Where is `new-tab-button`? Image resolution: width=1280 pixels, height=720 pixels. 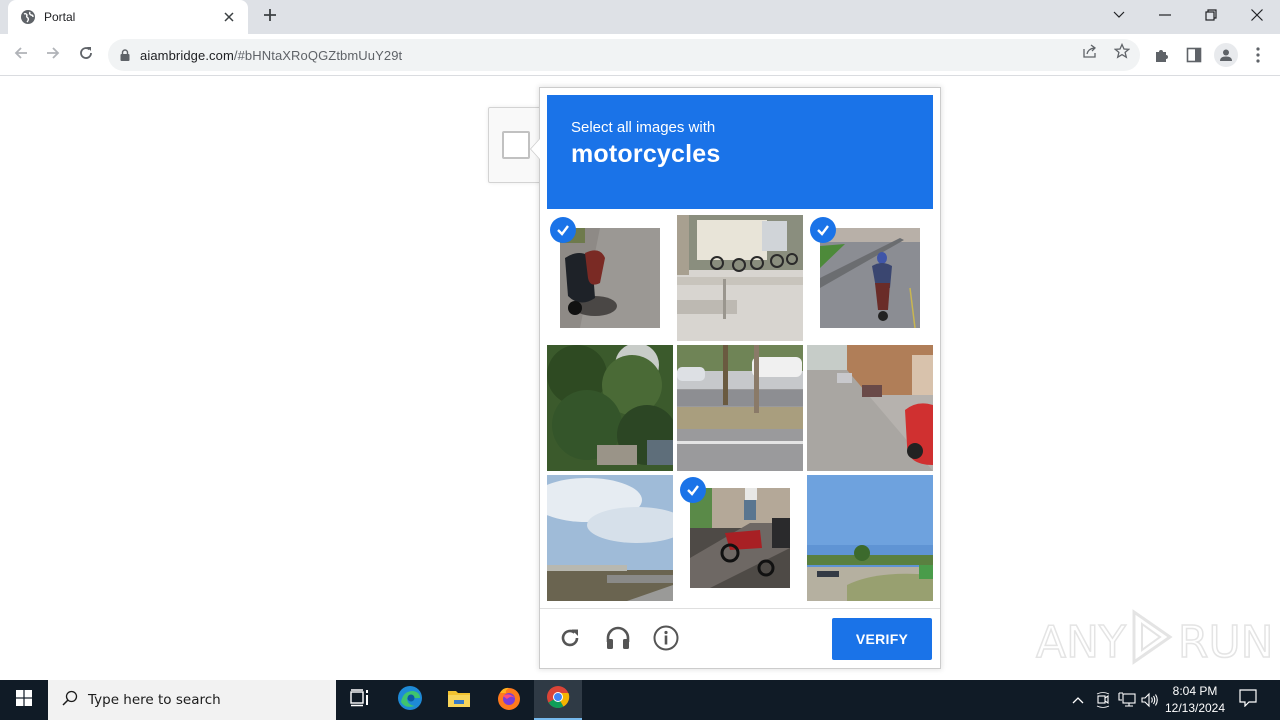 new-tab-button is located at coordinates (270, 16).